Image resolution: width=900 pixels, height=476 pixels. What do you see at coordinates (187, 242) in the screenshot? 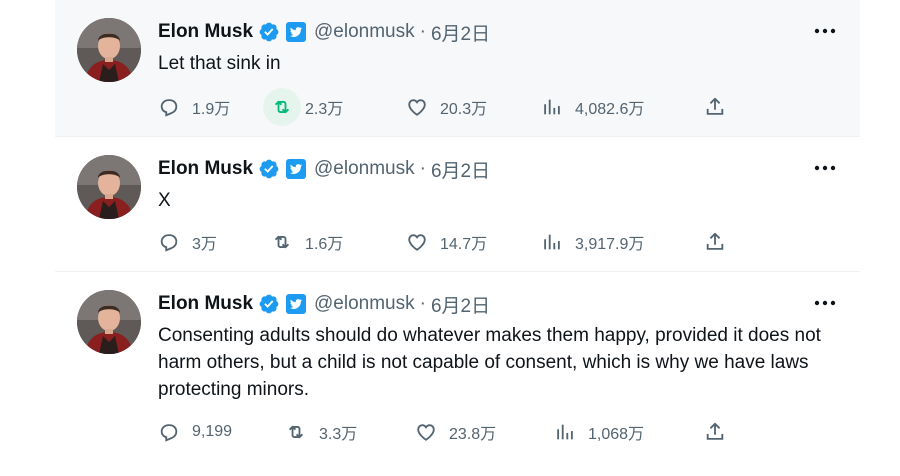
I see `reply-button: 3万` at bounding box center [187, 242].